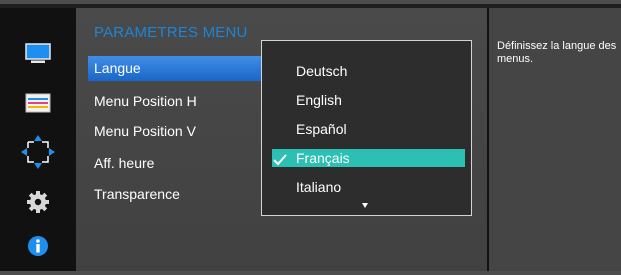 The width and height of the screenshot is (621, 275). I want to click on checkmark-icon, so click(280, 161).